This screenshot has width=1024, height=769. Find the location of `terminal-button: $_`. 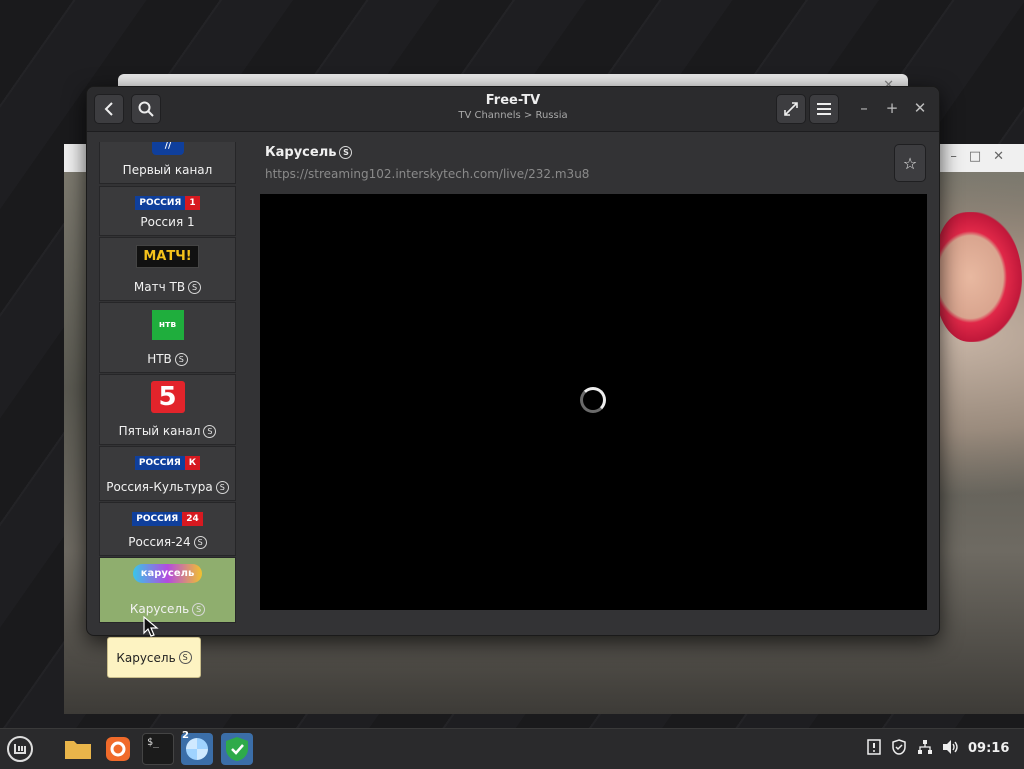

terminal-button: $_ is located at coordinates (158, 749).